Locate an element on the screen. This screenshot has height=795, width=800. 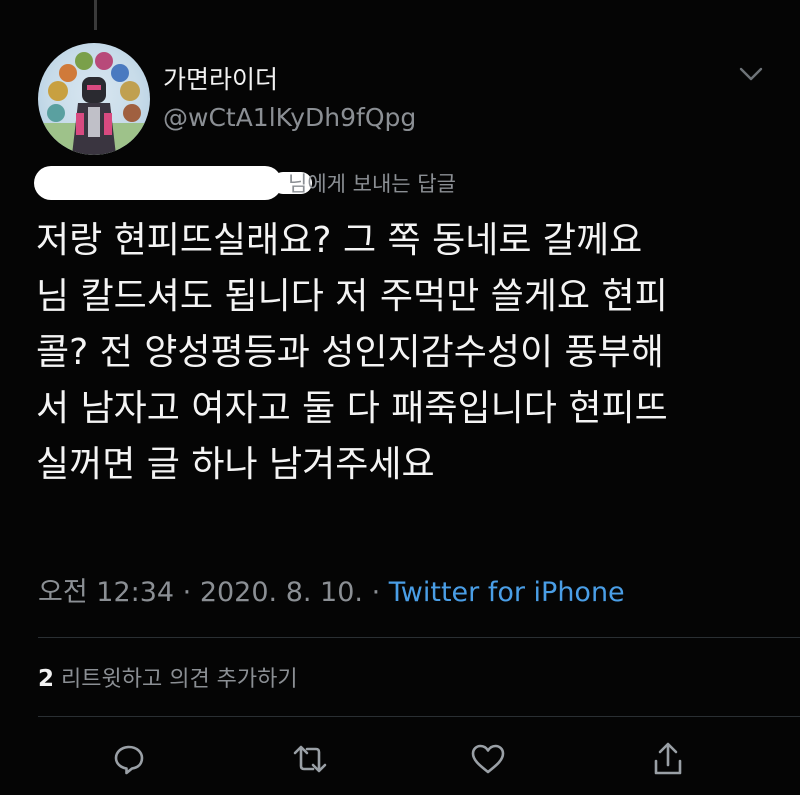
tweet-line: 콜? 전 양성평등과 성인지감수성이 풍부해 is located at coordinates (350, 352).